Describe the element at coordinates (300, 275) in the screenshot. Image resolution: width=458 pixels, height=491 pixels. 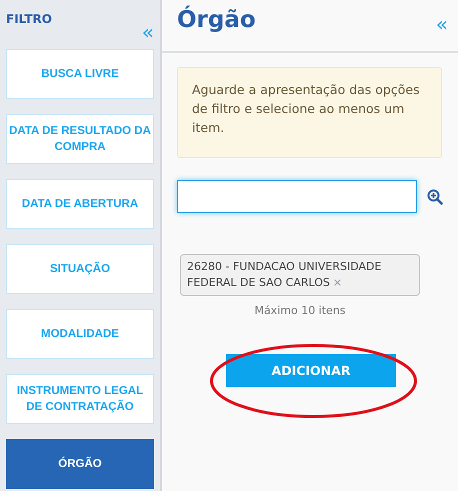
I see `selected-chip: 26280 - FUNDACAO UNIVERSIDADE FEDERAL DE SAO CARLOS ×` at that location.